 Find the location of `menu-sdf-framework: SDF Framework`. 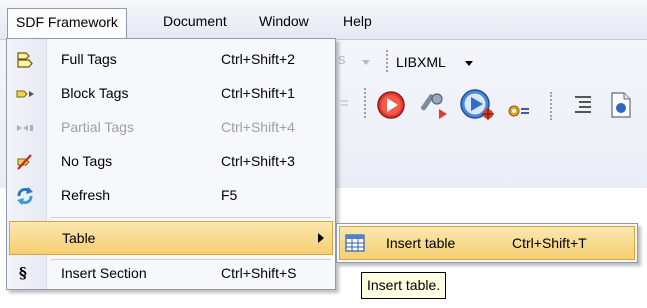

menu-sdf-framework: SDF Framework is located at coordinates (67, 24).